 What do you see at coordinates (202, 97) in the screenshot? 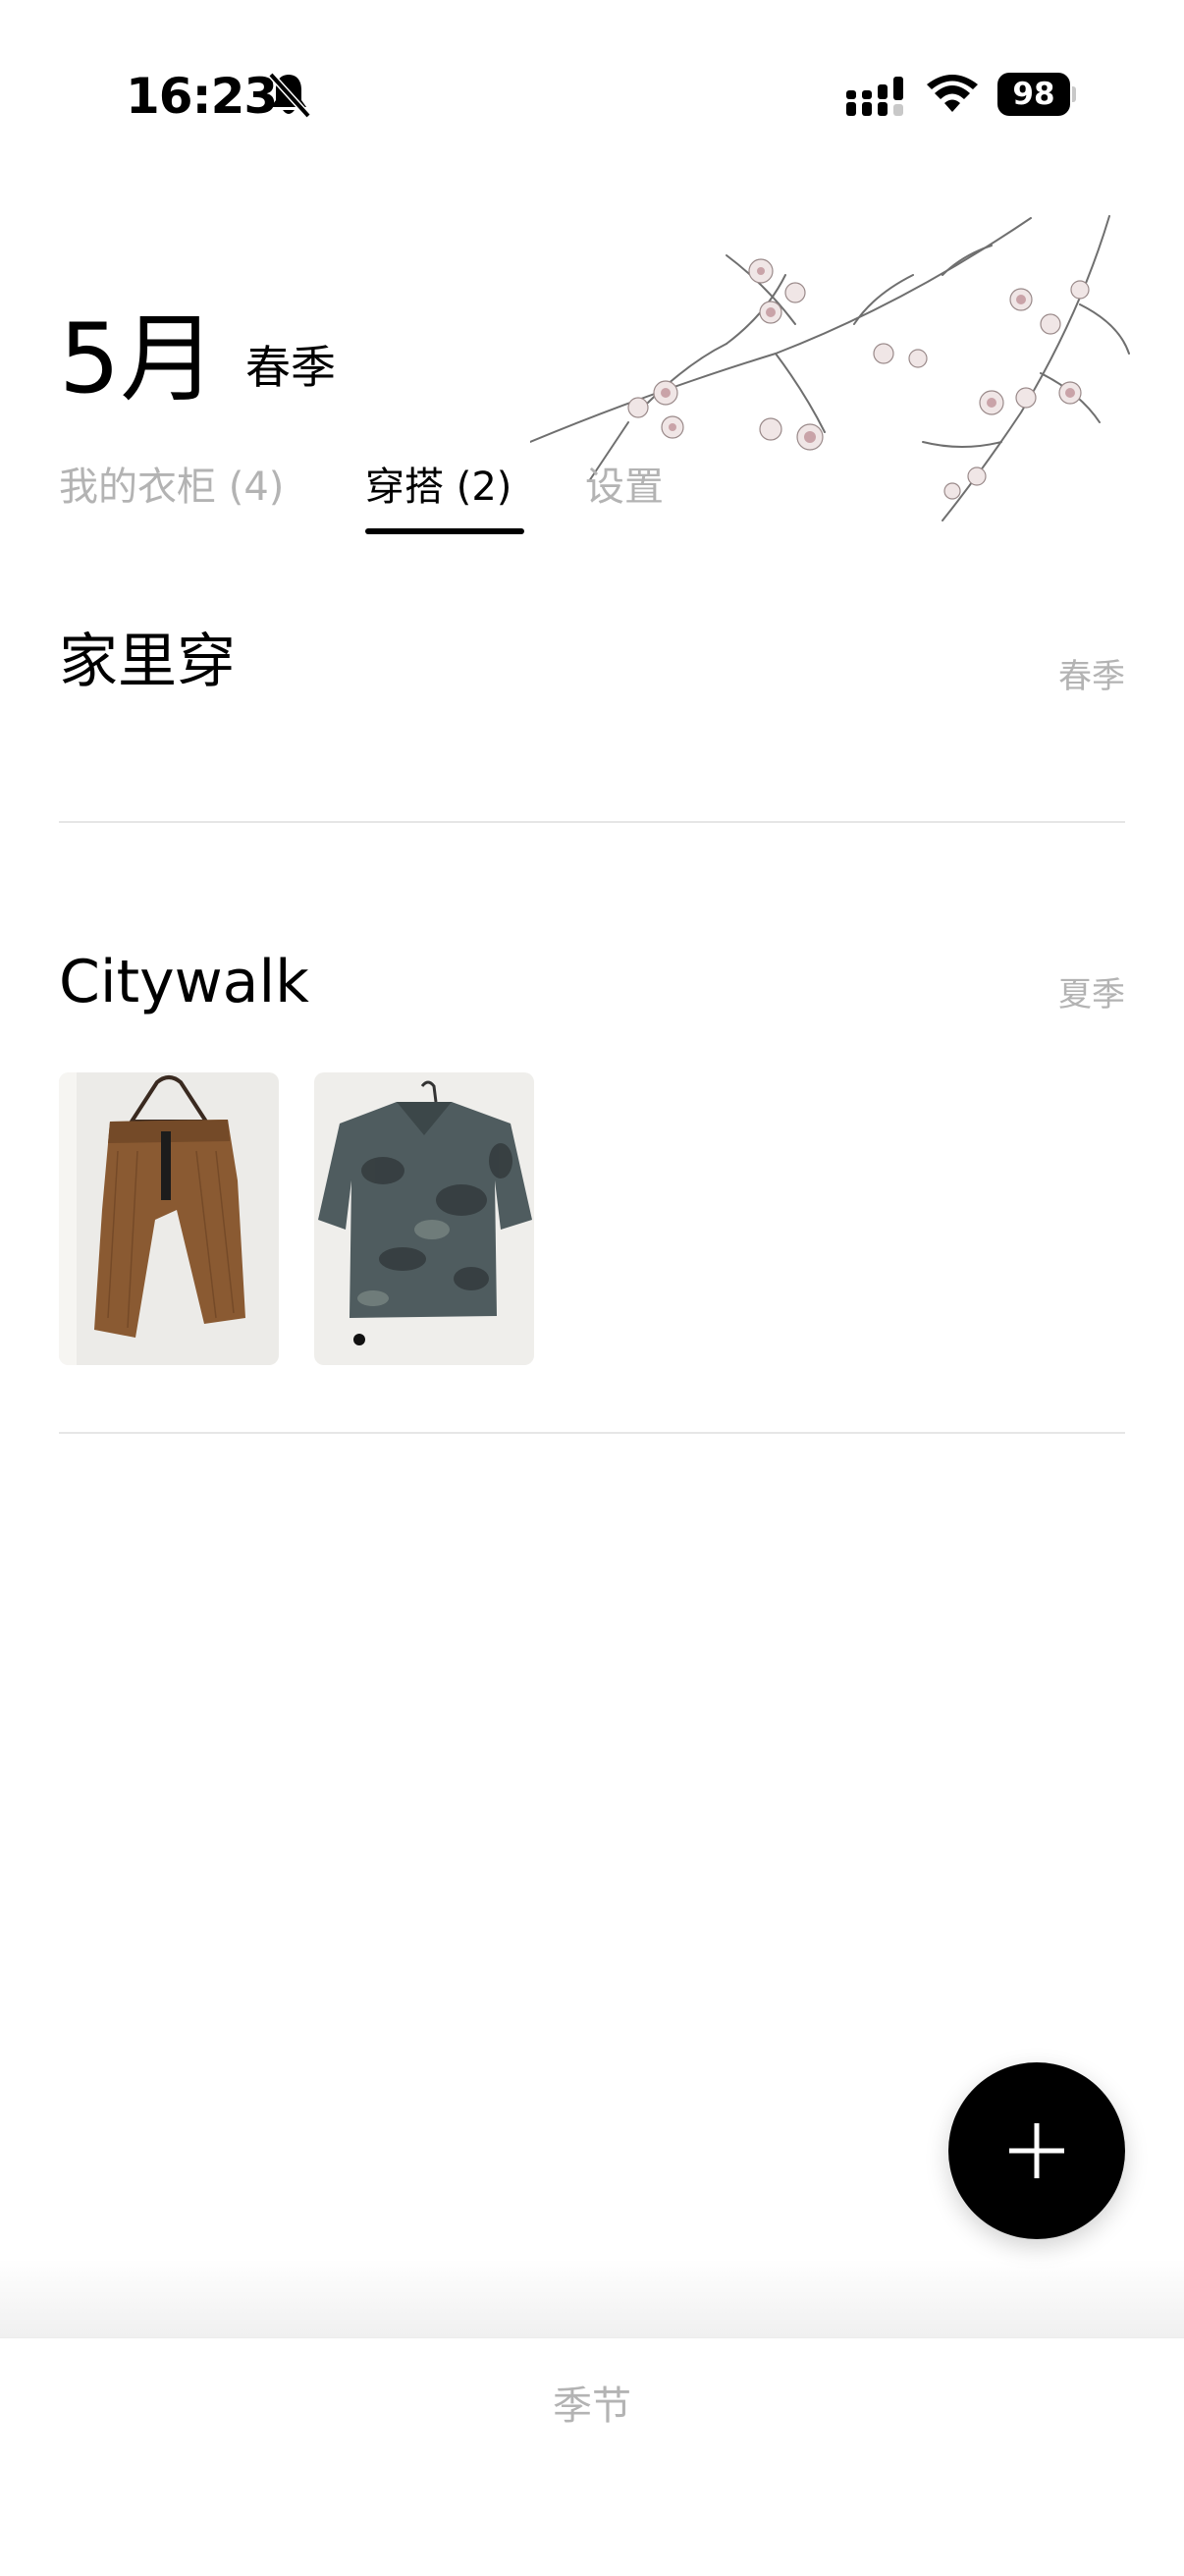
I see `status-time: 16:23` at bounding box center [202, 97].